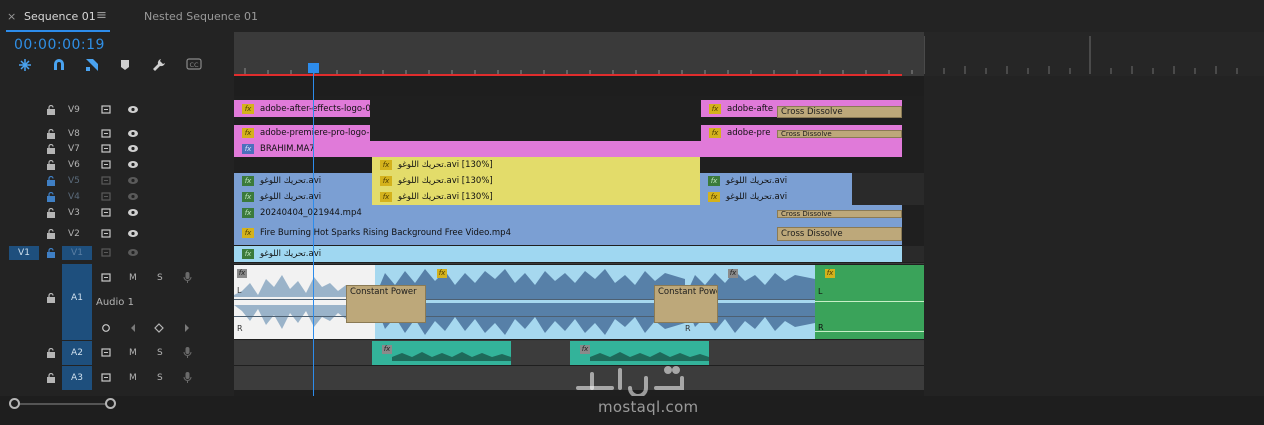 This screenshot has width=1264, height=425. I want to click on clip-v4-logo-animation-c: fx تحريك اللوغو.avi, so click(776, 197).